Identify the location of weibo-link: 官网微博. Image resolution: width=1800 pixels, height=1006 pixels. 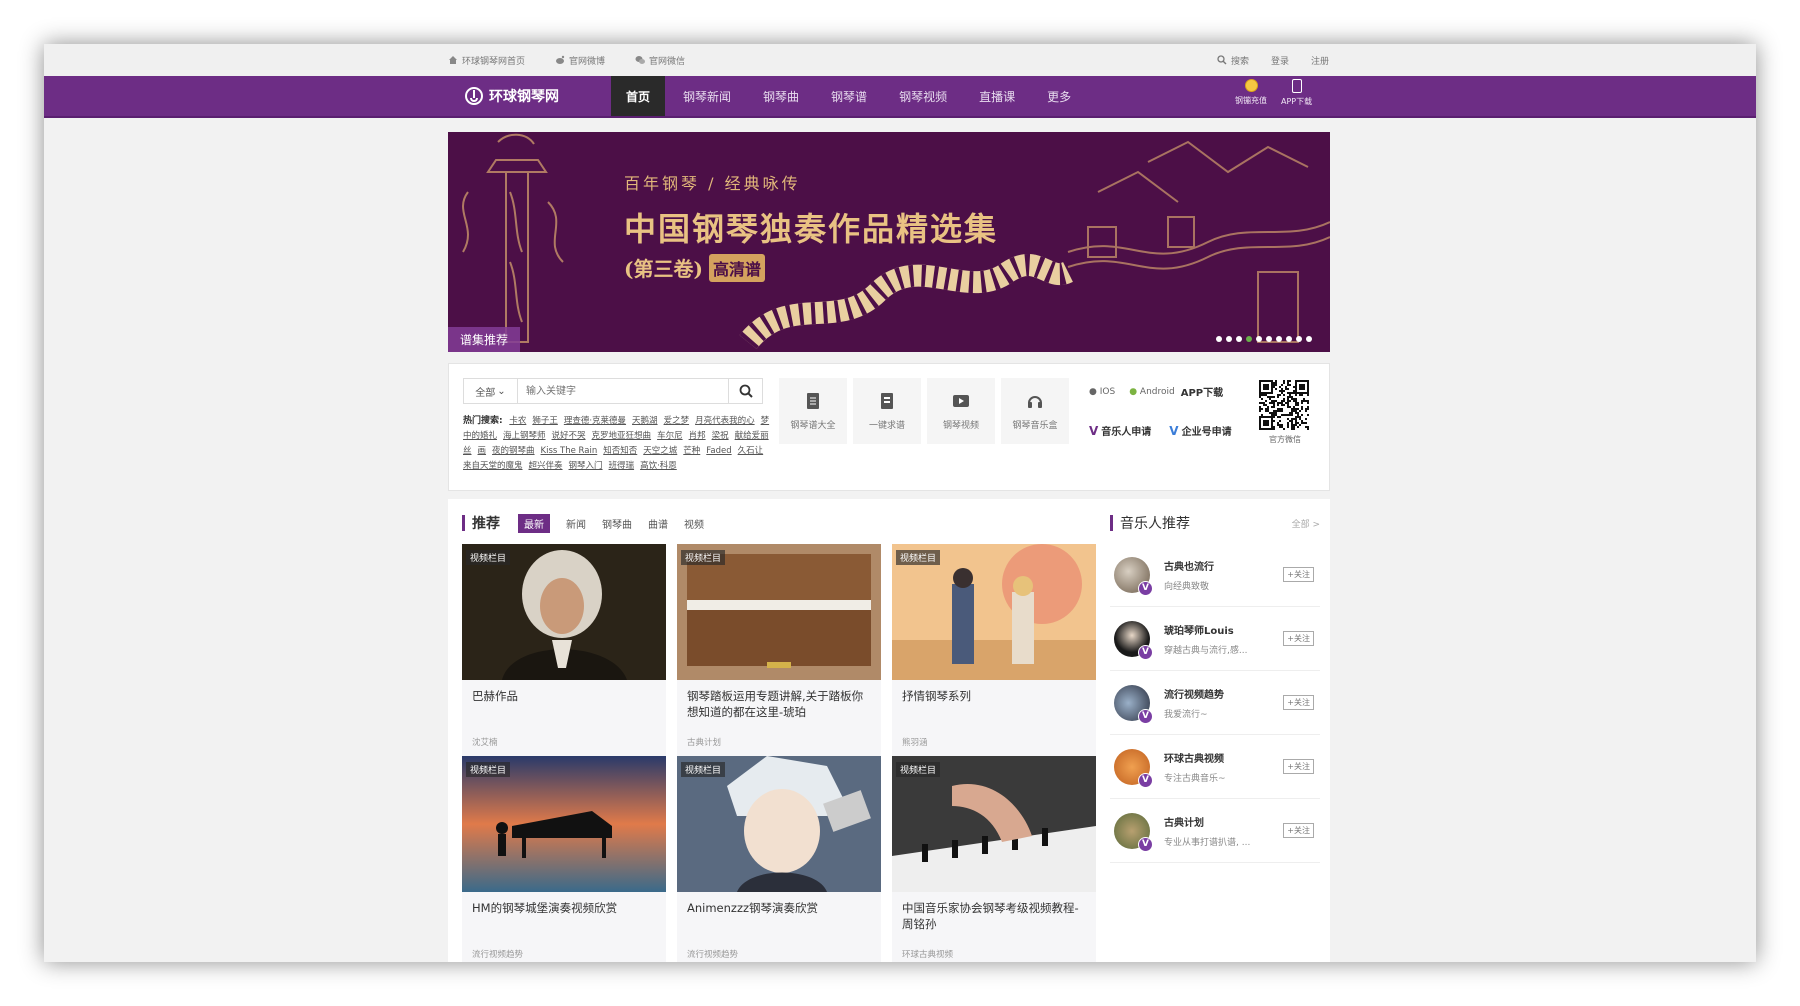
(580, 60).